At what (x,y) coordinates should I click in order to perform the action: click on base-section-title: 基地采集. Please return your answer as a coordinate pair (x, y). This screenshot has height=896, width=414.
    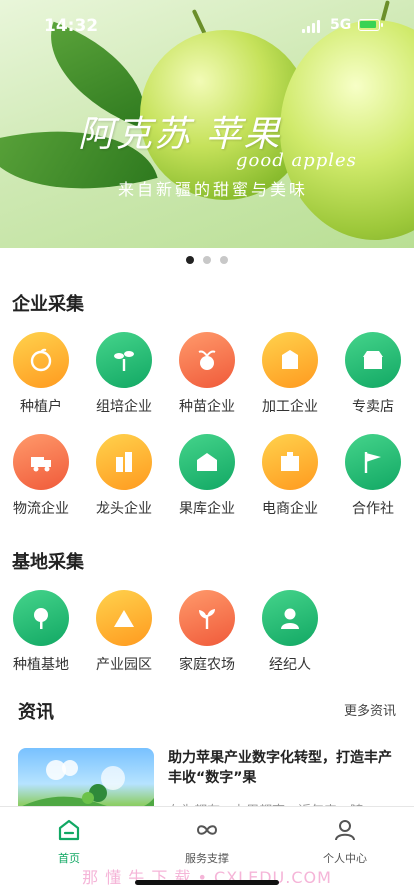
    Looking at the image, I should click on (48, 562).